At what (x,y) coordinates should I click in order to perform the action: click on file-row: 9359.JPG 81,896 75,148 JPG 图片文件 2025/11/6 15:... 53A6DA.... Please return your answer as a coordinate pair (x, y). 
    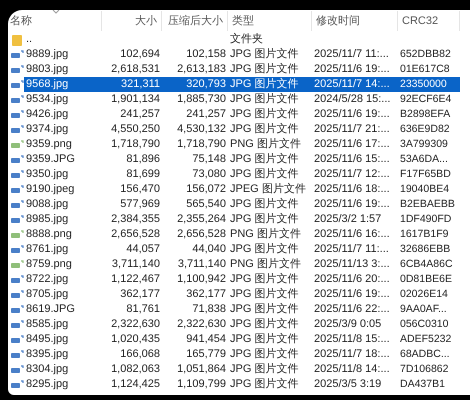
    Looking at the image, I should click on (242, 159).